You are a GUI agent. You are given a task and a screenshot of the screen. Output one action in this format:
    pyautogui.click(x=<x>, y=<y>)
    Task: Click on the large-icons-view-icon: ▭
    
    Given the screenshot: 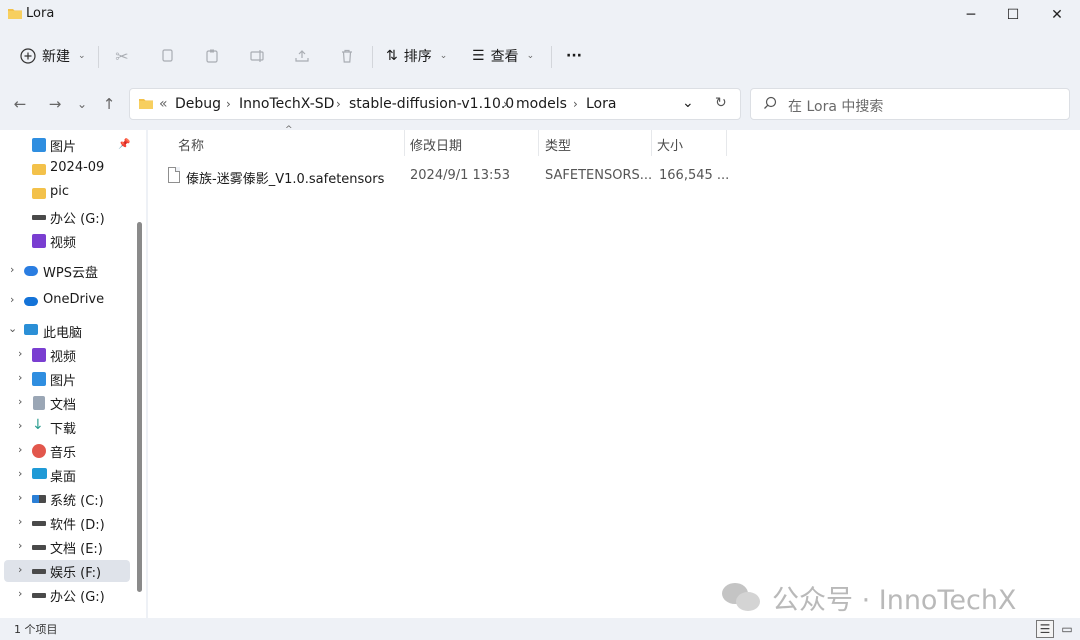 What is the action you would take?
    pyautogui.click(x=1067, y=629)
    